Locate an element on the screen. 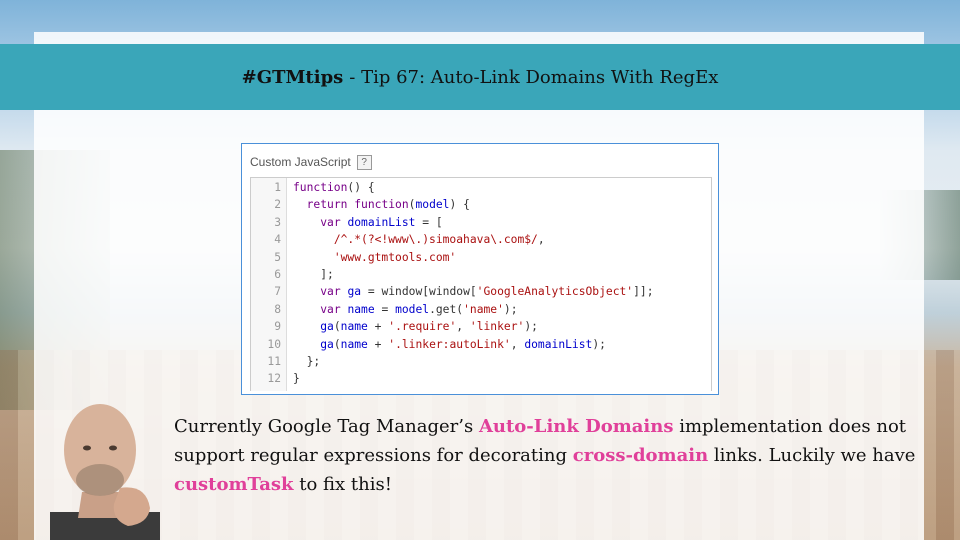 The width and height of the screenshot is (960, 540). code-text: } is located at coordinates (296, 378).